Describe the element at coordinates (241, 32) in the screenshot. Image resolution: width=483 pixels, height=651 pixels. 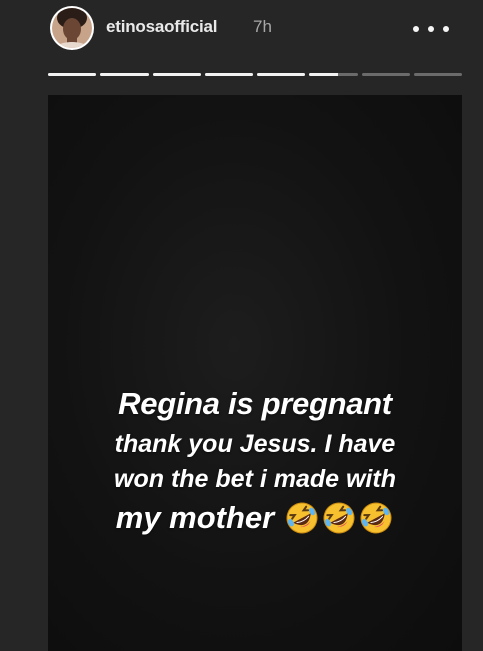
I see `story-header: etinosaofficial 7h` at that location.